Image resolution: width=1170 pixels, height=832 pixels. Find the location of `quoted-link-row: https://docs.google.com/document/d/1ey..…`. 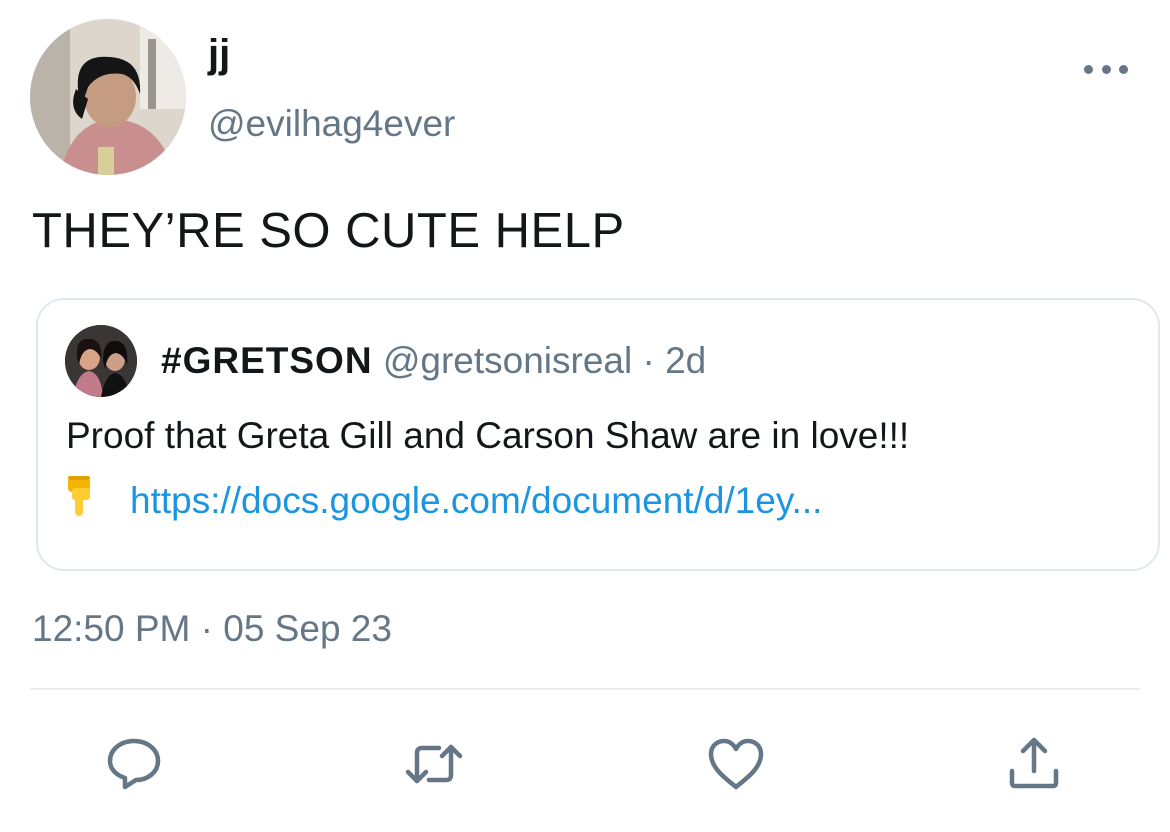

quoted-link-row: https://docs.google.com/document/d/1ey..… is located at coordinates (444, 503).